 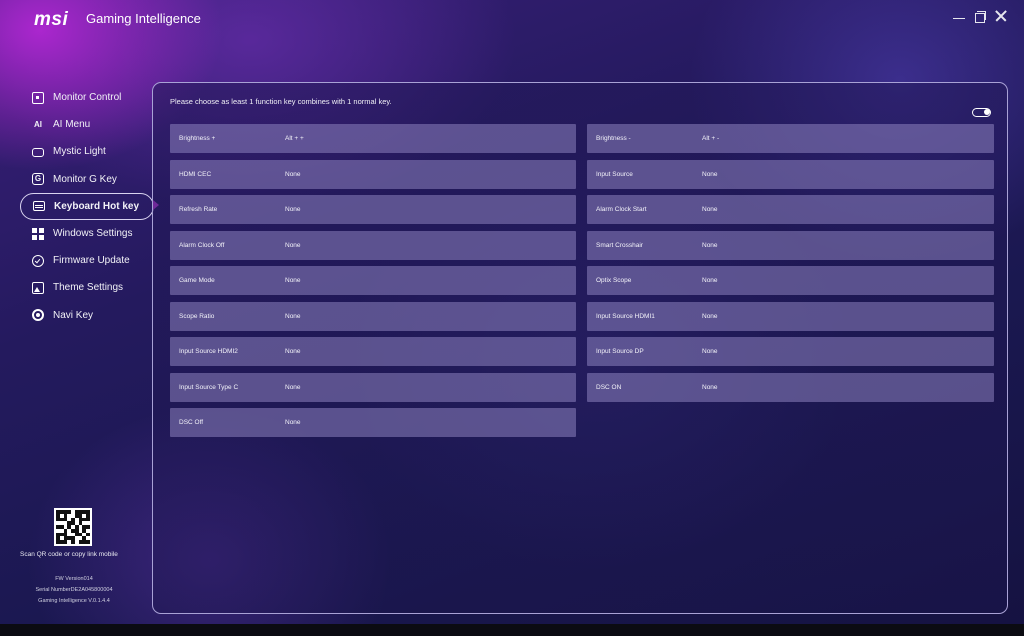 What do you see at coordinates (620, 351) in the screenshot?
I see `hotkey-function-label: Input Source DP` at bounding box center [620, 351].